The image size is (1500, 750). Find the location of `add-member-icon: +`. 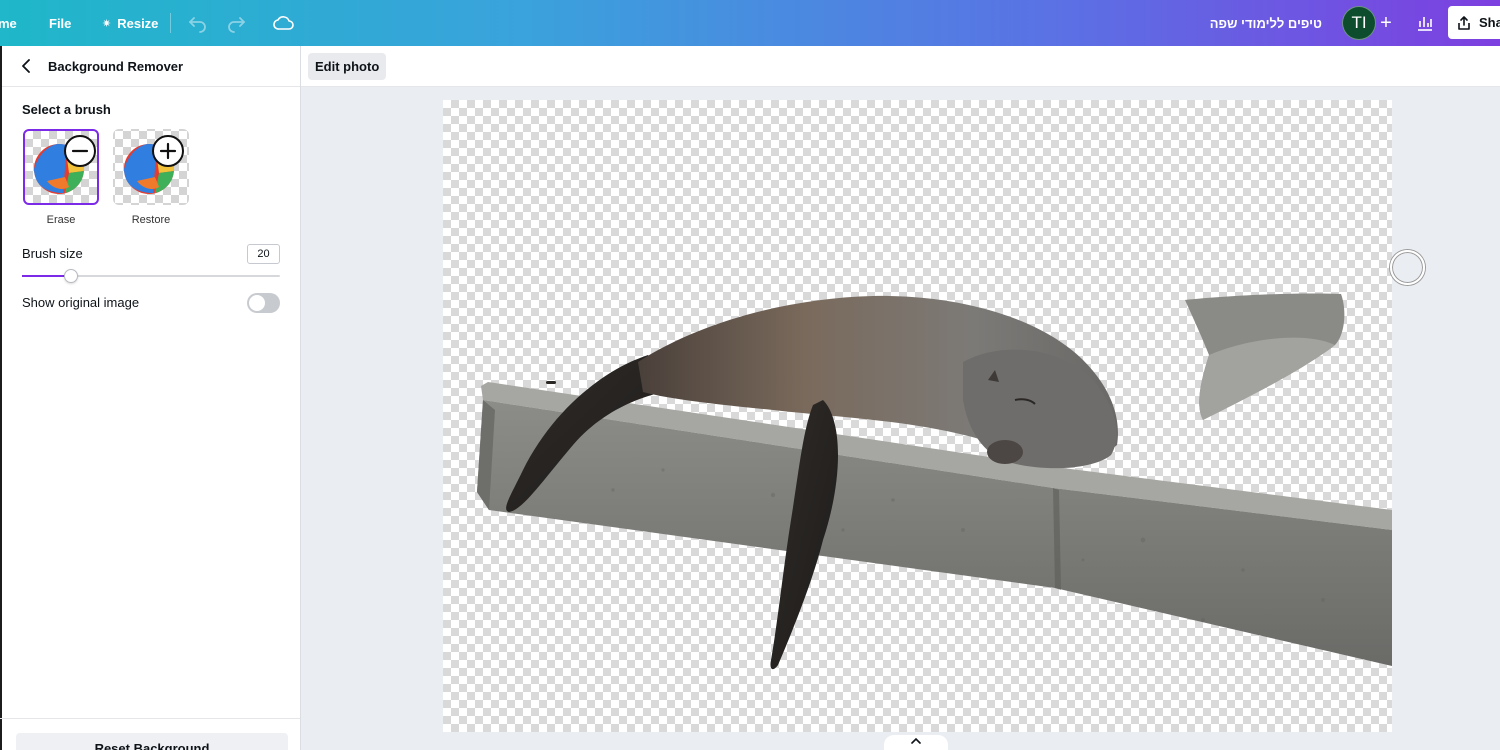

add-member-icon: + is located at coordinates (1386, 23).